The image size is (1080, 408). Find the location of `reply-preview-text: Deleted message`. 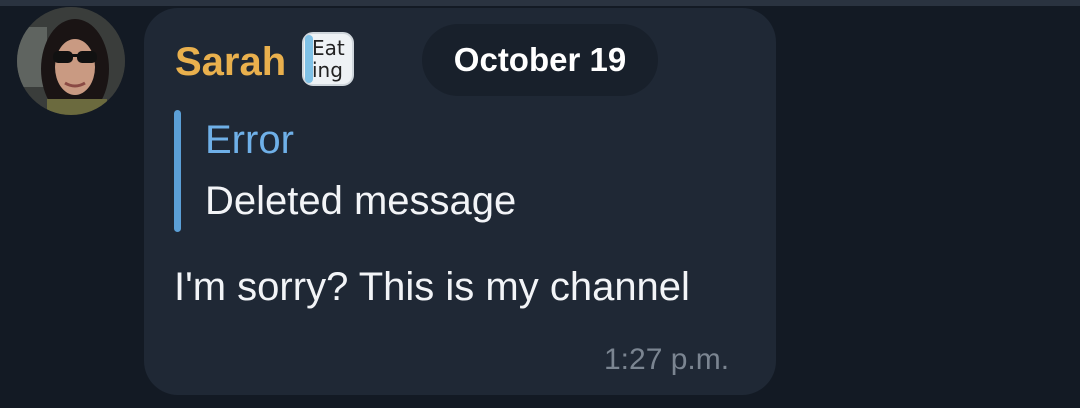

reply-preview-text: Deleted message is located at coordinates (360, 201).